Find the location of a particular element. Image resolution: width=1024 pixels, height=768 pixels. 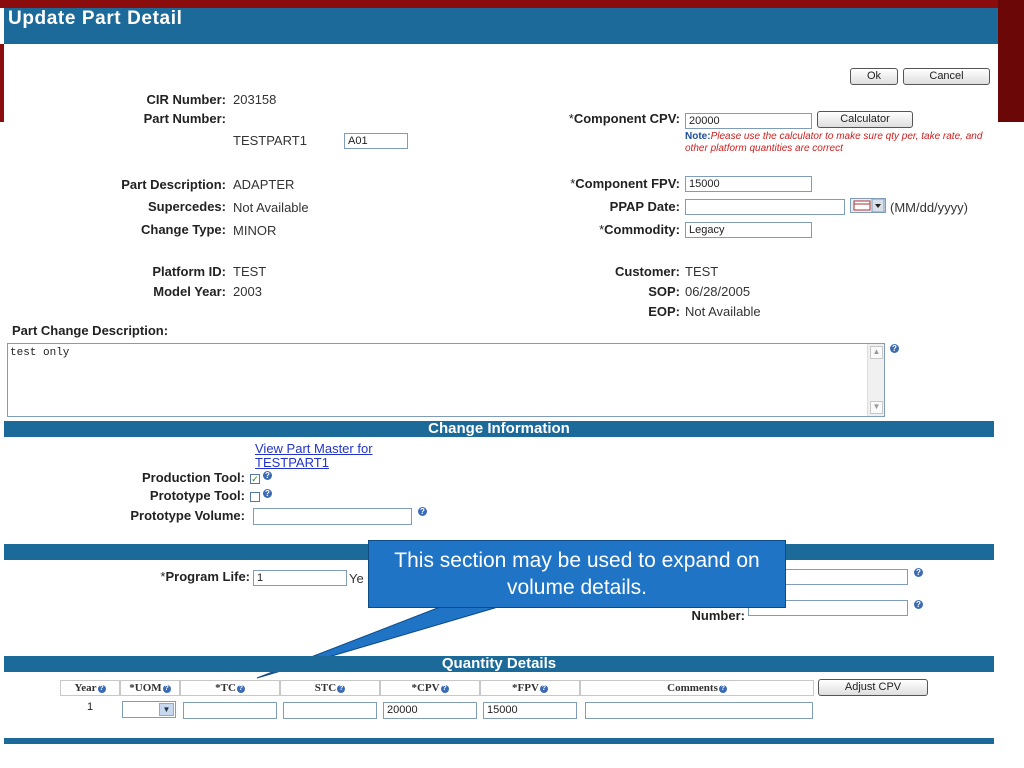

quantity-details-header: Quantity Details is located at coordinates (499, 664).